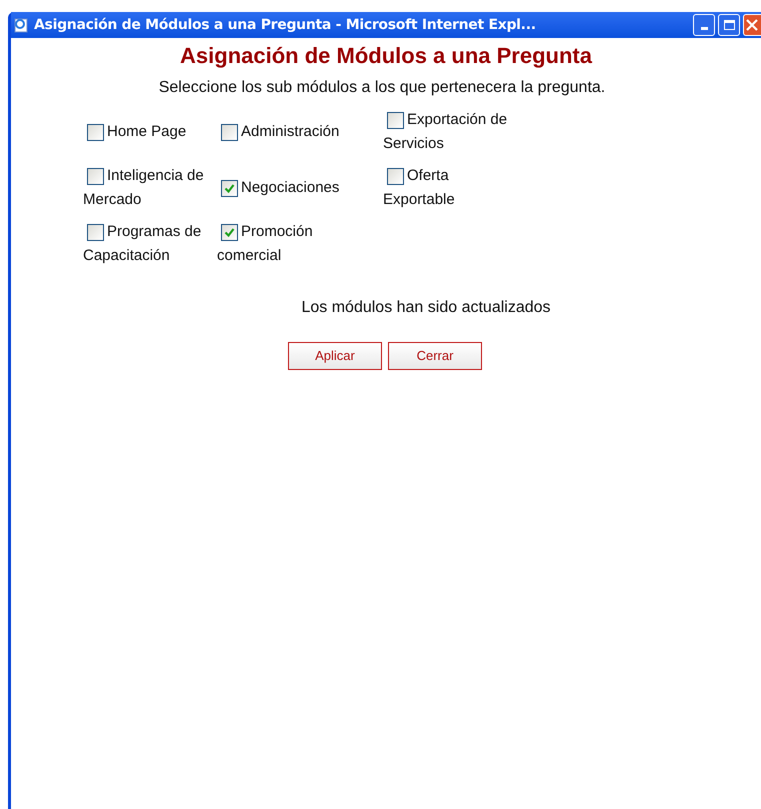 Image resolution: width=761 pixels, height=809 pixels. Describe the element at coordinates (448, 132) in the screenshot. I see `module-checkbox: Exportación de Servicios` at that location.